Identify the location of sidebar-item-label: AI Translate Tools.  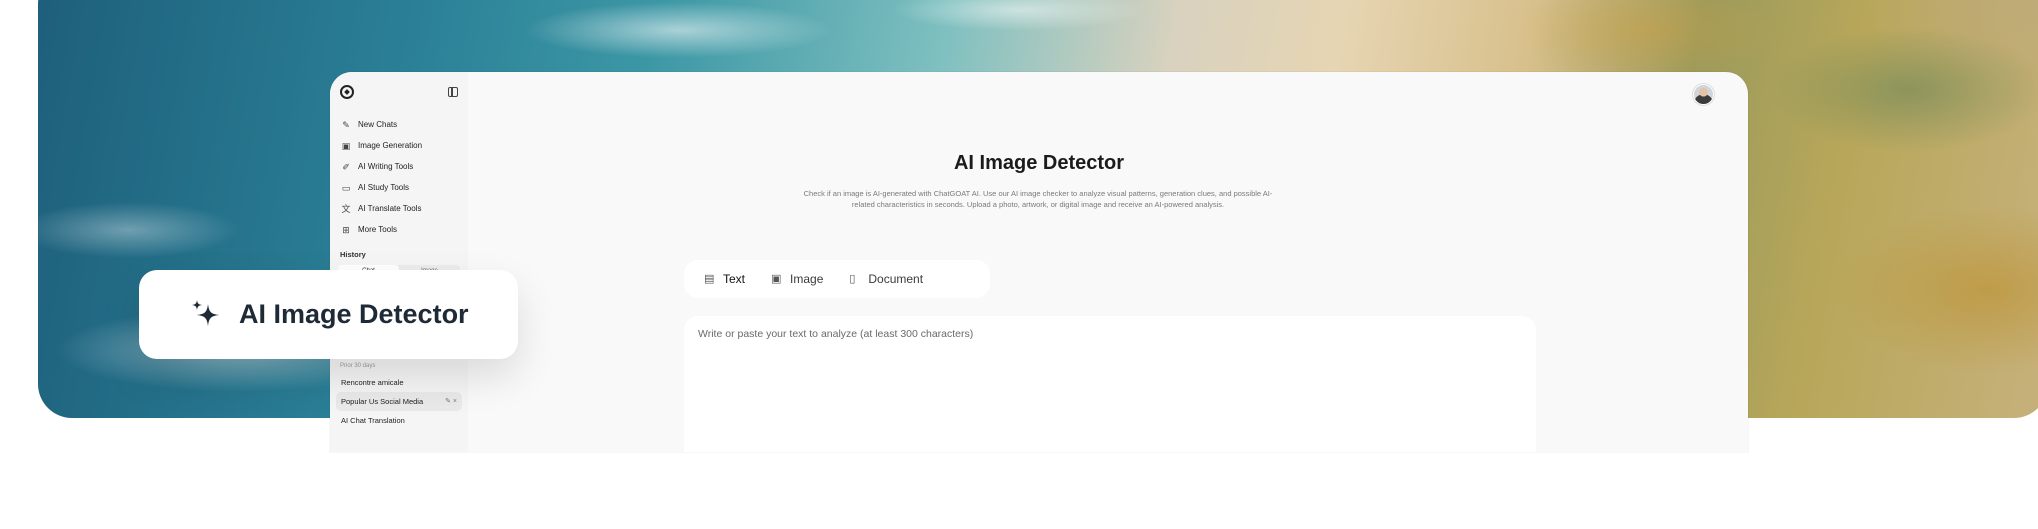
(390, 208).